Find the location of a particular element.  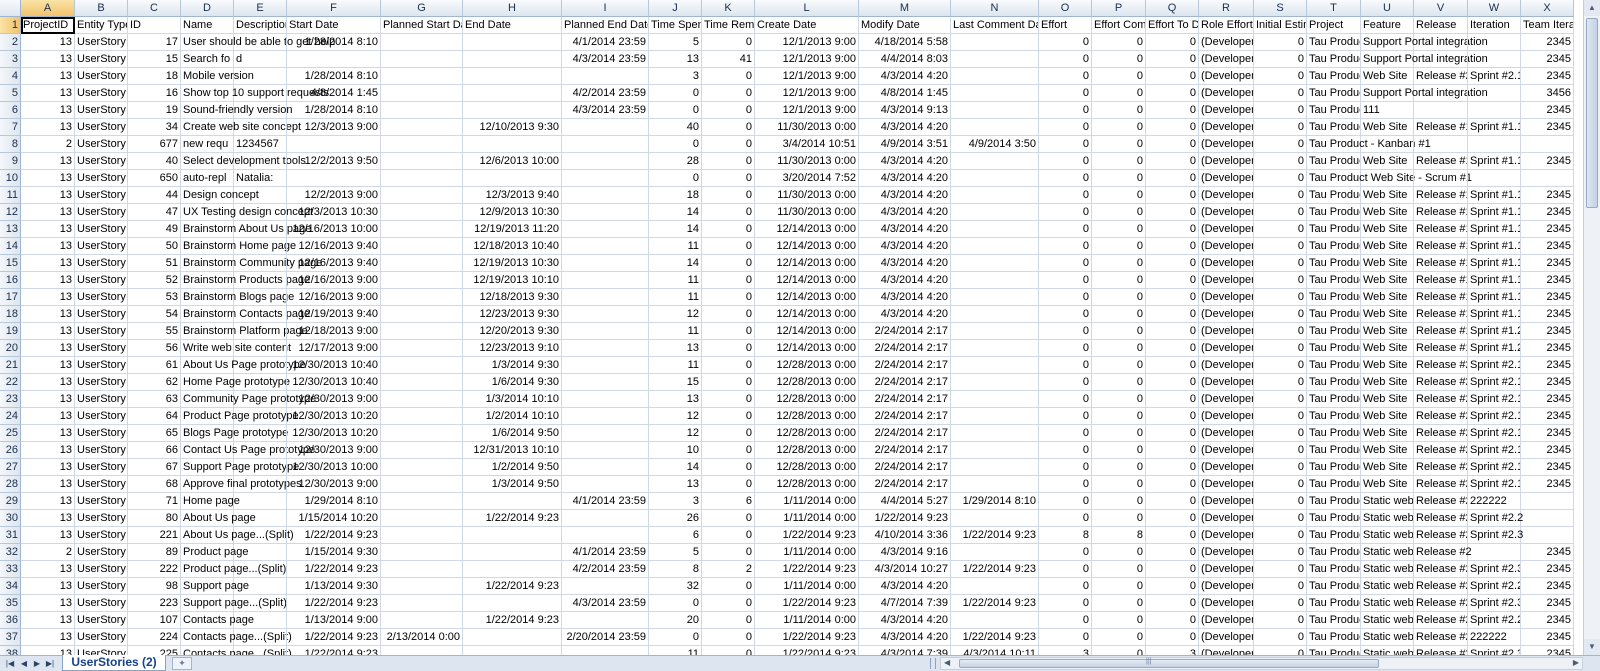

cell: Tau Product Web Site - Scrum #1 is located at coordinates (1389, 178).